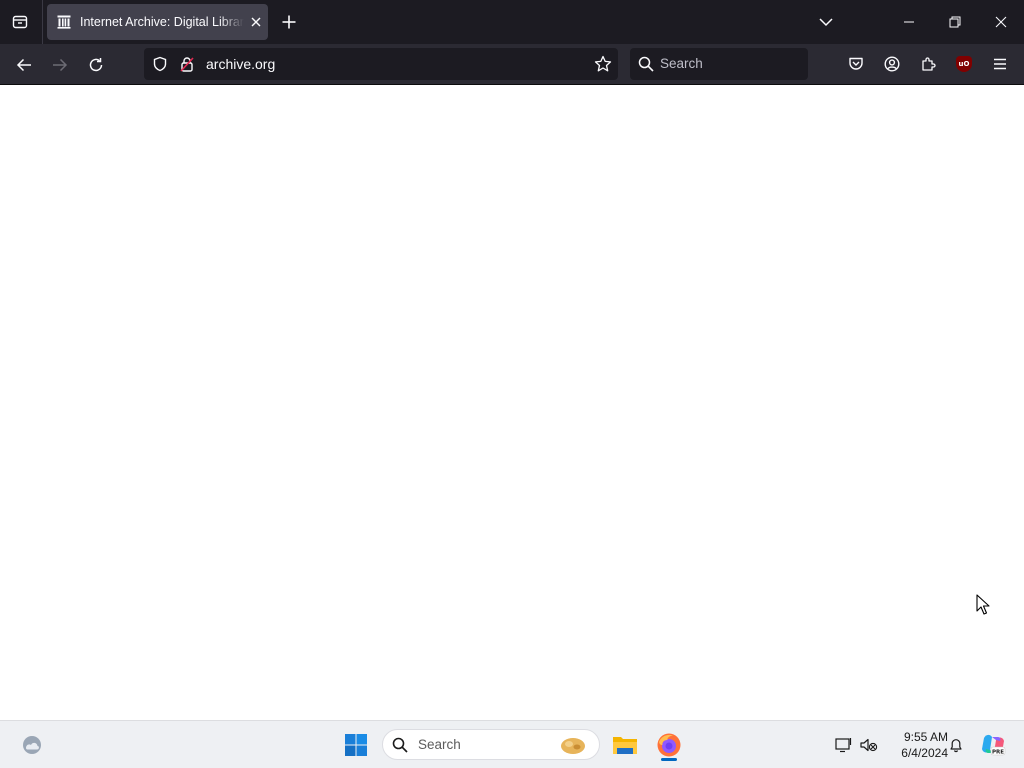 This screenshot has width=1024, height=768. I want to click on tab-internet-archive: Internet Archive: Digital Library, so click(157, 22).